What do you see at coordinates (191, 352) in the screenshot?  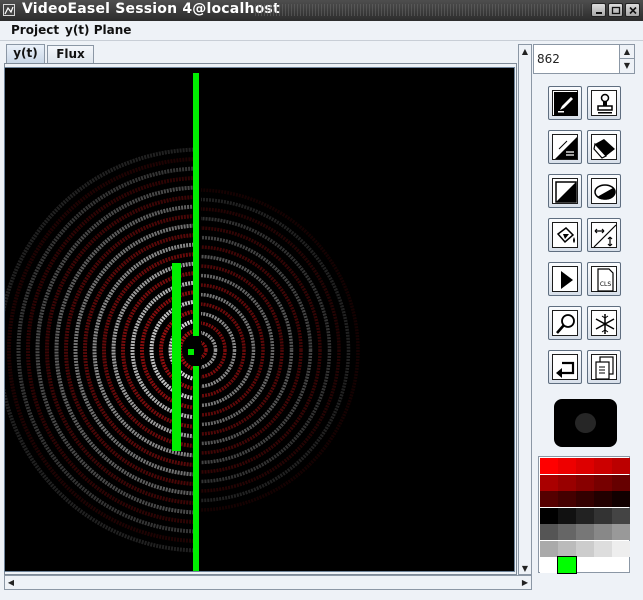 I see `slit-marker` at bounding box center [191, 352].